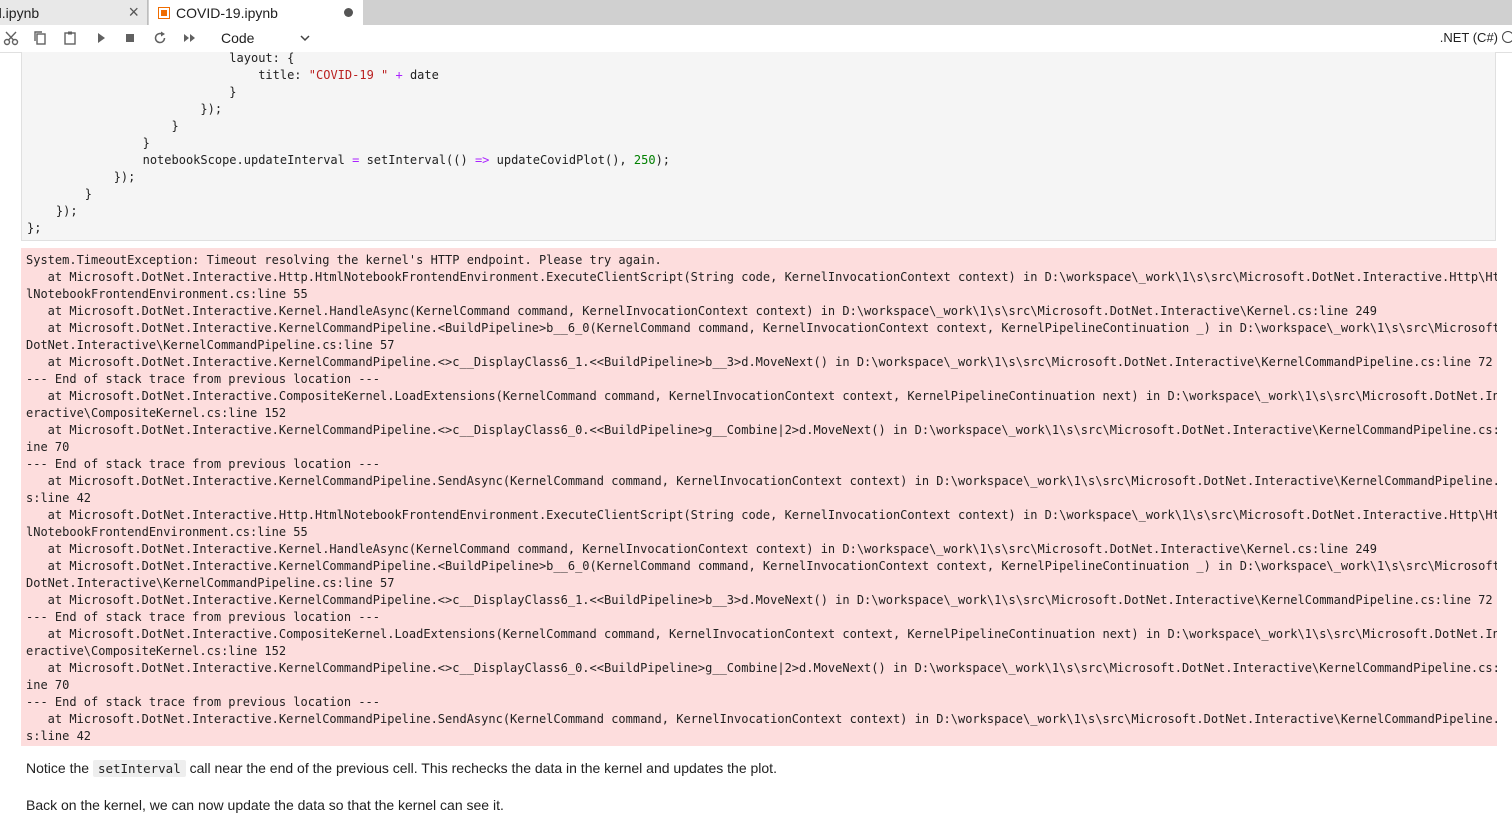 This screenshot has height=828, width=1512. Describe the element at coordinates (74, 12) in the screenshot. I see `tab-d-ipynb: d.ipynb ×` at that location.